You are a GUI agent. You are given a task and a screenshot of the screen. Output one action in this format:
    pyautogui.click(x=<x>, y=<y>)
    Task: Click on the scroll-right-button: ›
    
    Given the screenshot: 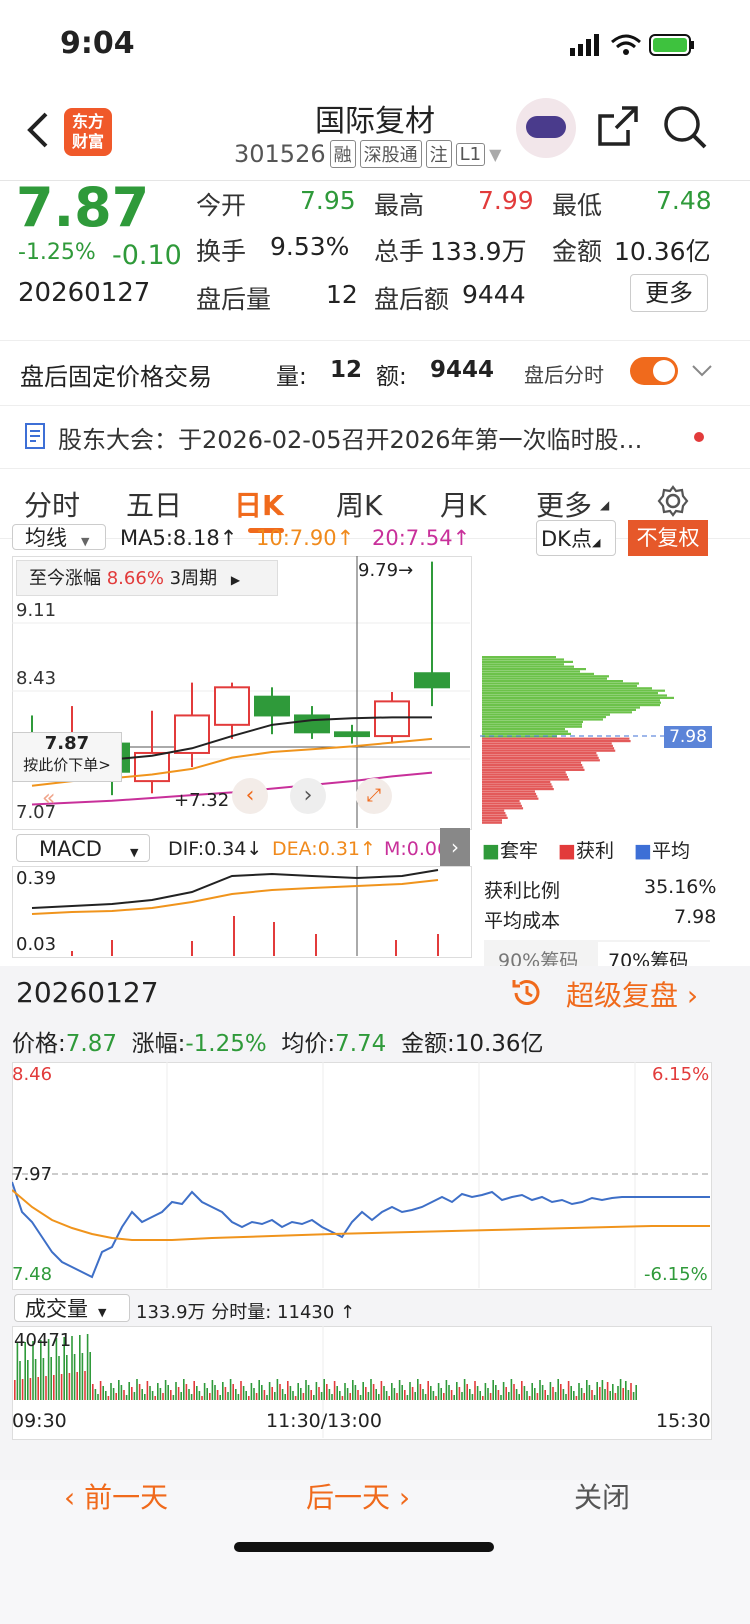 What is the action you would take?
    pyautogui.click(x=308, y=796)
    